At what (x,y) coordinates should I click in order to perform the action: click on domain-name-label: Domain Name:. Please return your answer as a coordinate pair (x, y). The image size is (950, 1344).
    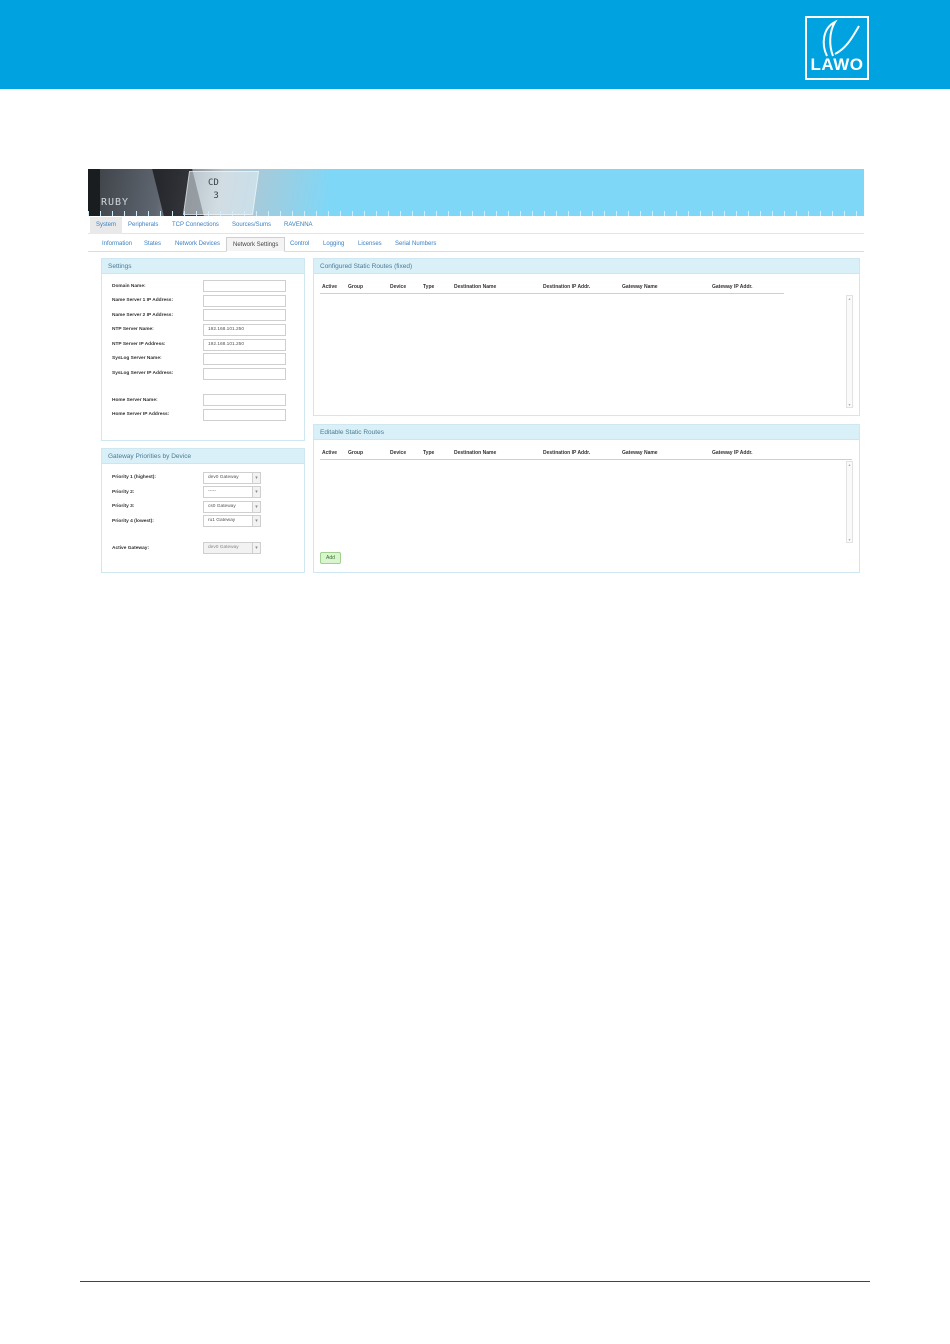
    Looking at the image, I should click on (129, 286).